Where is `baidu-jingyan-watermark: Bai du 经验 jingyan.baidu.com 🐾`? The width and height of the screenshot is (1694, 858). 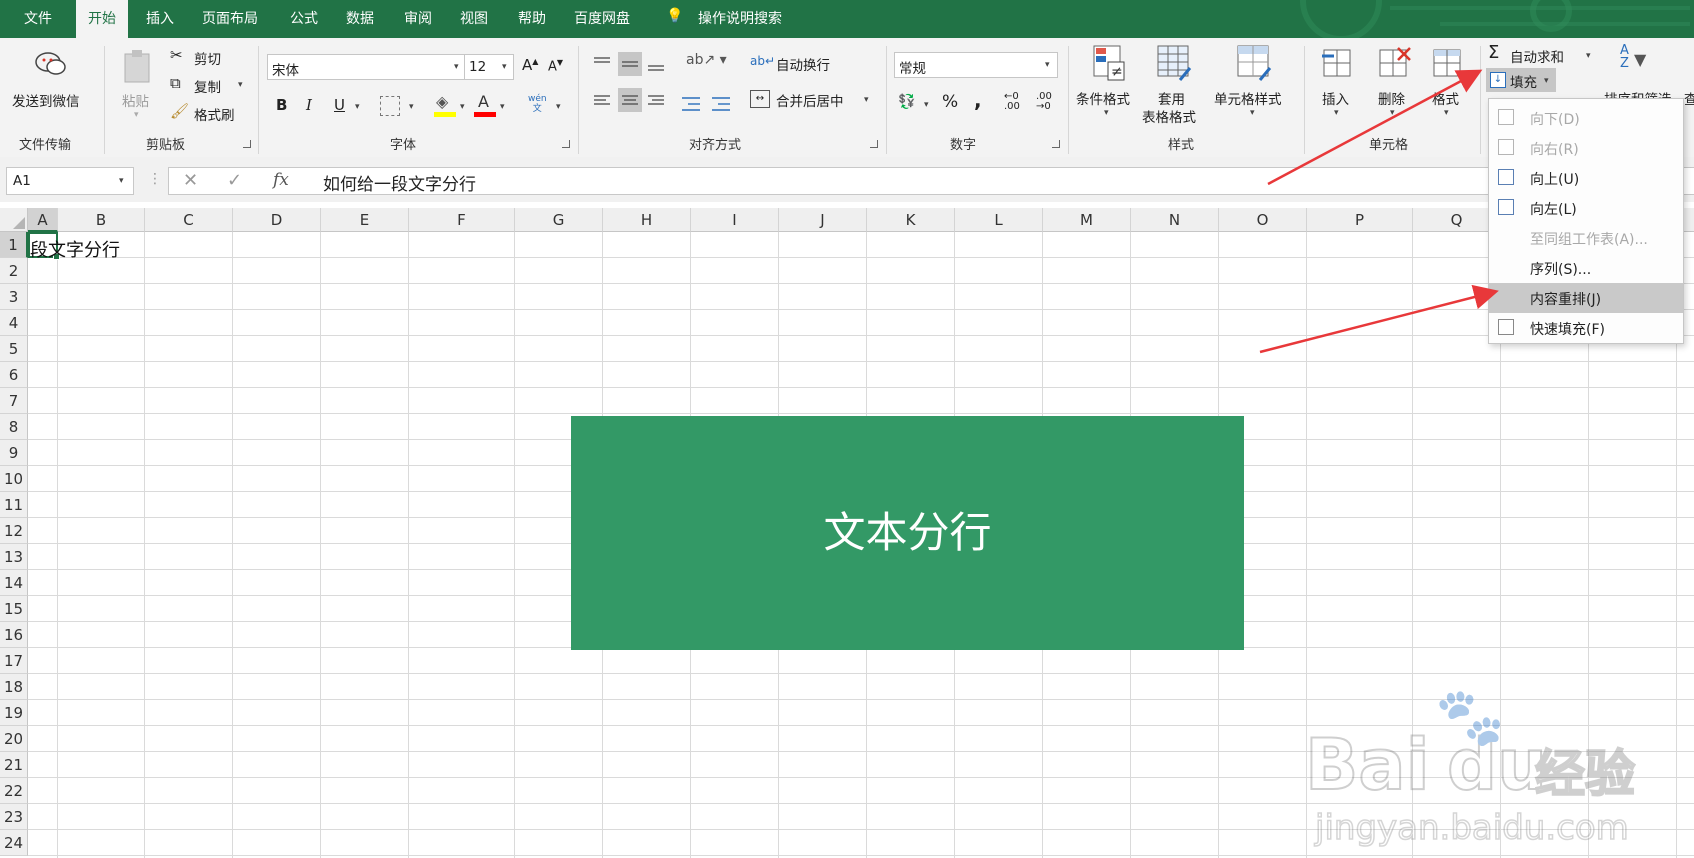 baidu-jingyan-watermark: Bai du 经验 jingyan.baidu.com 🐾 is located at coordinates (1470, 766).